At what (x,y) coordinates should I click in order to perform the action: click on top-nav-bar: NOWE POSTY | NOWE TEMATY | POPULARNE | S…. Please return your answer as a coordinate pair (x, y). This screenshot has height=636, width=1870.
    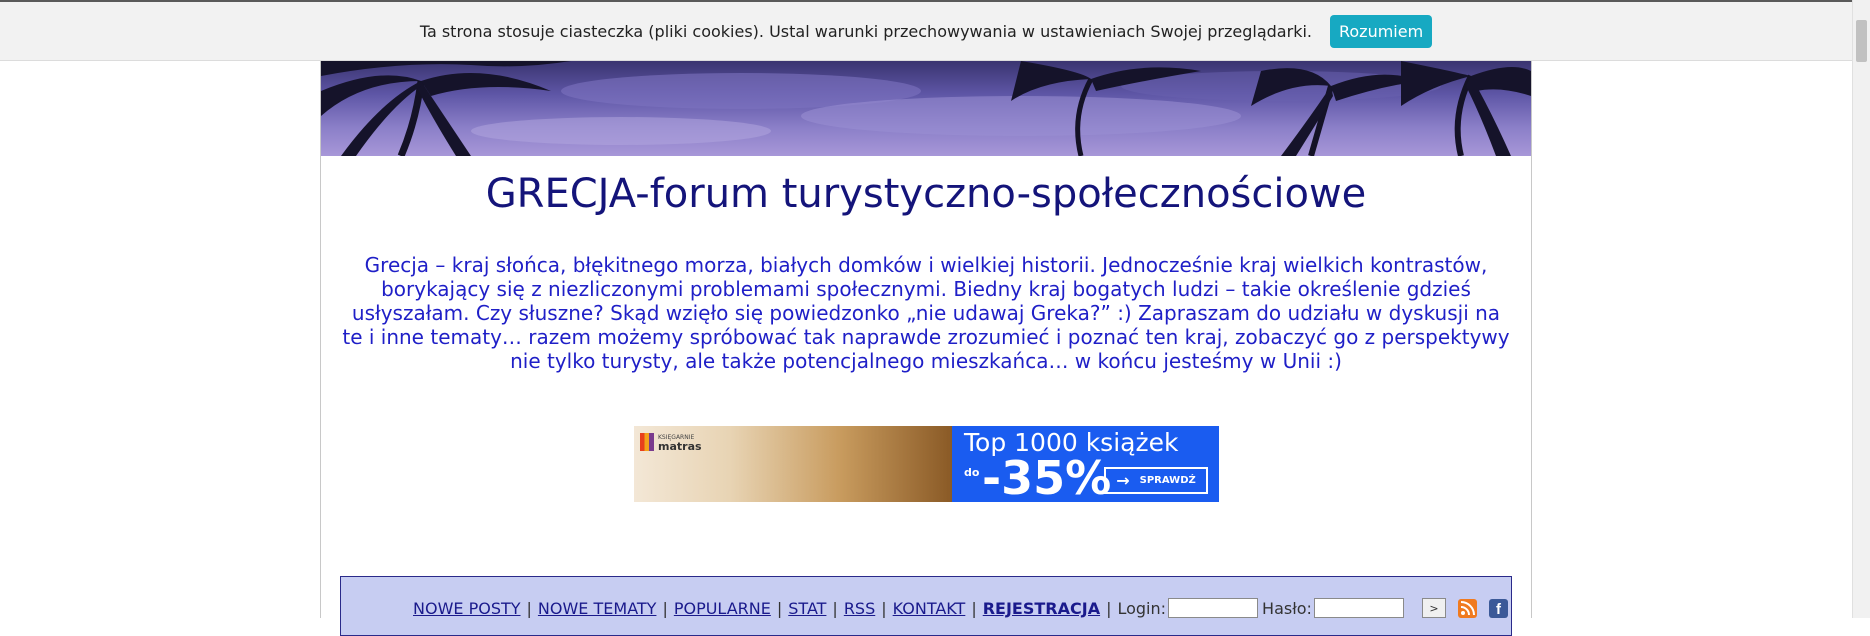
    Looking at the image, I should click on (926, 606).